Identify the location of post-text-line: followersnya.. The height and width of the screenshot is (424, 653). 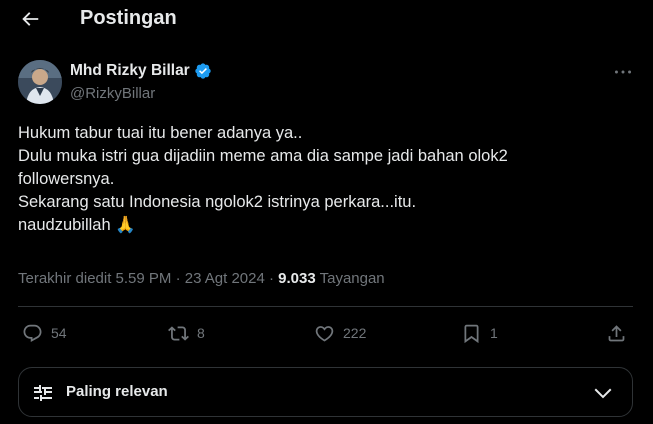
(66, 179).